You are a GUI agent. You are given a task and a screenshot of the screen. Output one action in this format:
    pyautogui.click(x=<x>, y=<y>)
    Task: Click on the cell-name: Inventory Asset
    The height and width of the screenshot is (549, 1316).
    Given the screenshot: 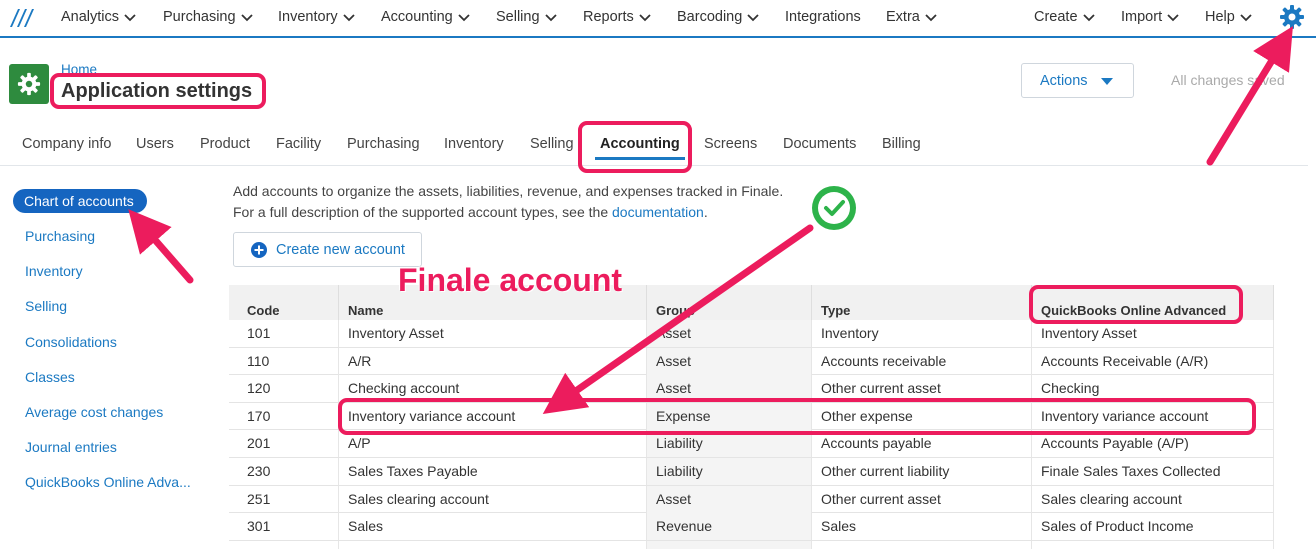 What is the action you would take?
    pyautogui.click(x=493, y=333)
    